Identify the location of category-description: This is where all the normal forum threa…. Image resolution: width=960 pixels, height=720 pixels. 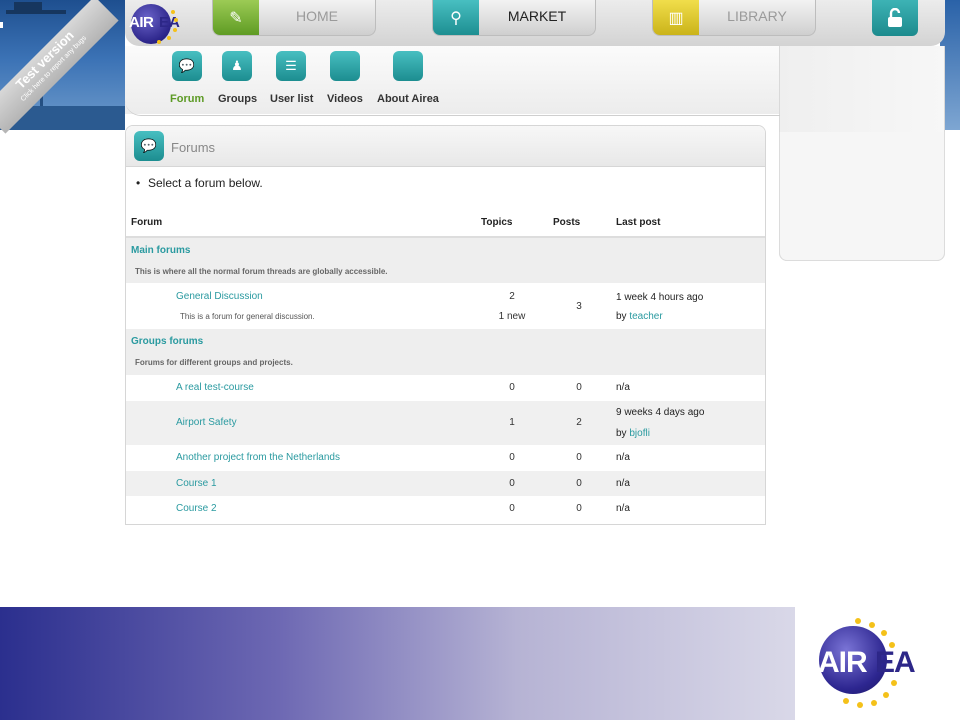
(261, 271).